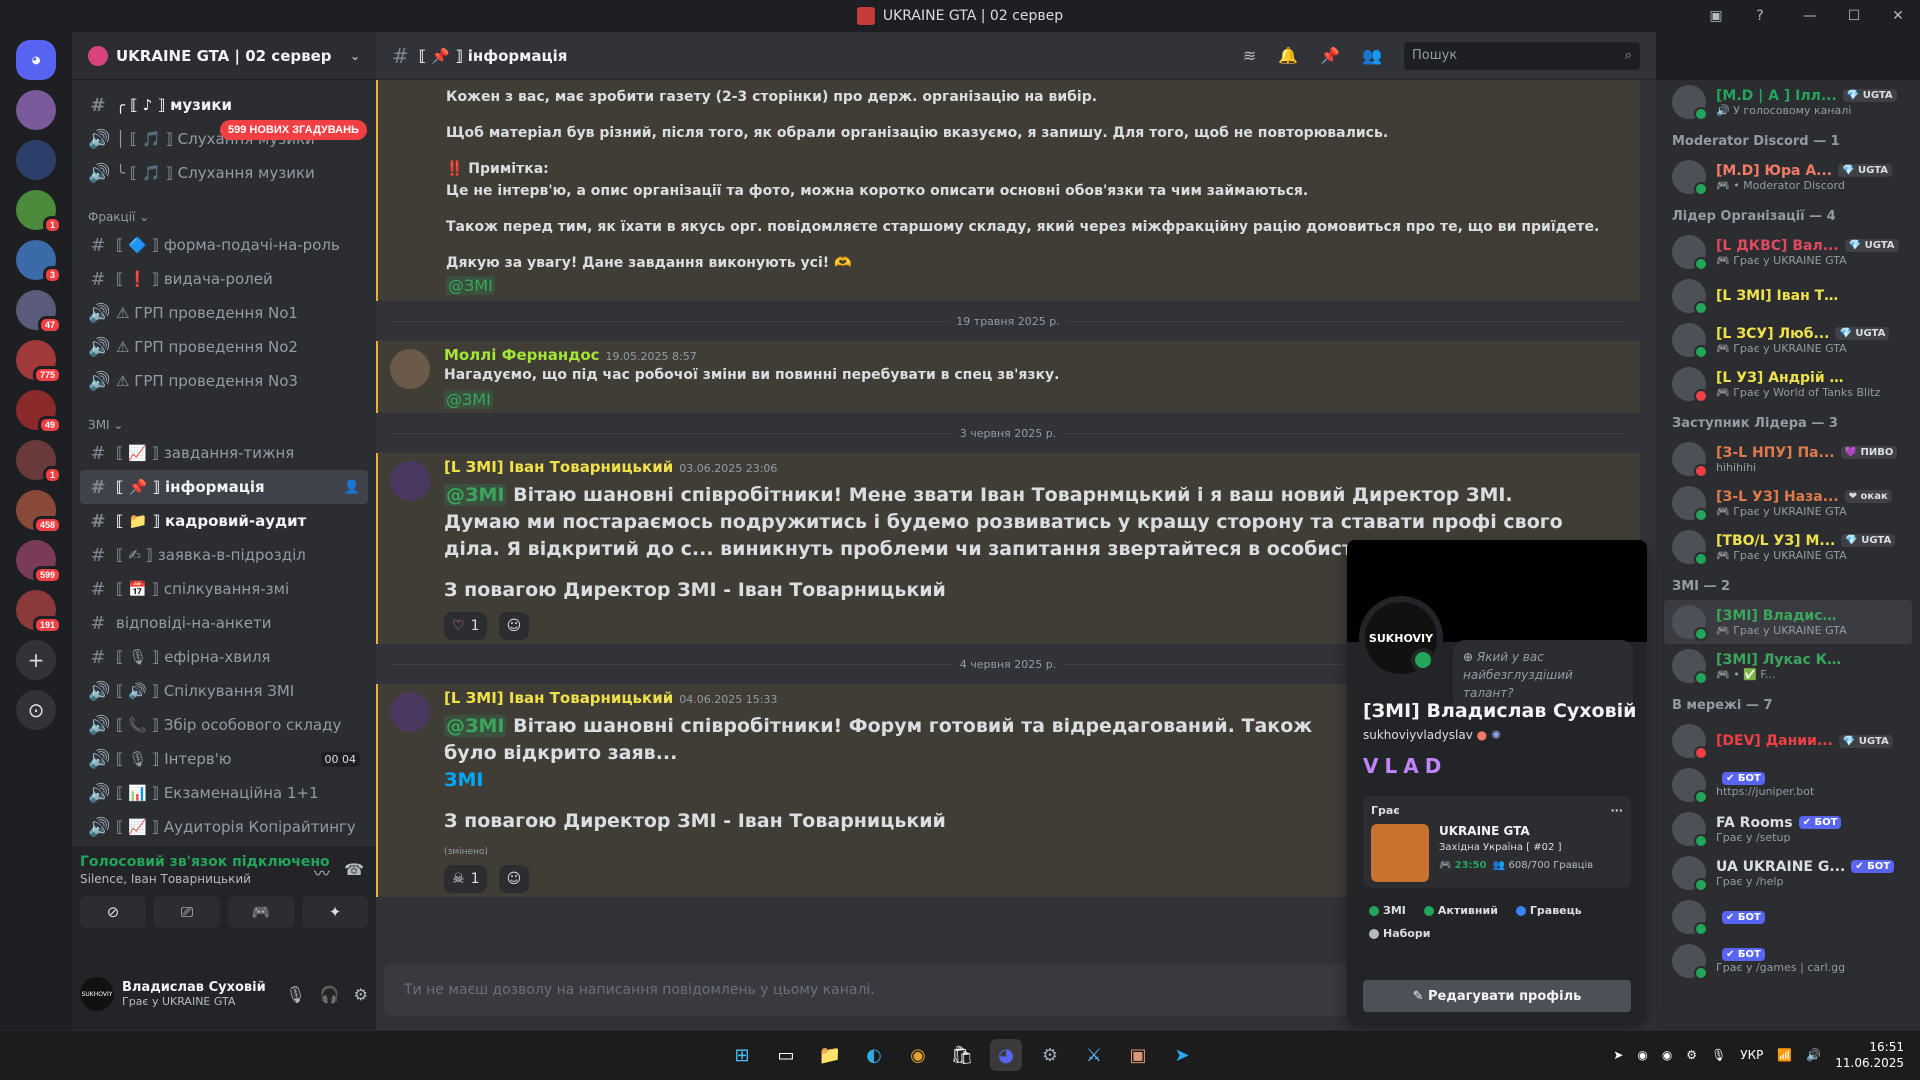  Describe the element at coordinates (786, 1055) in the screenshot. I see `task-view-icon: ▭` at that location.